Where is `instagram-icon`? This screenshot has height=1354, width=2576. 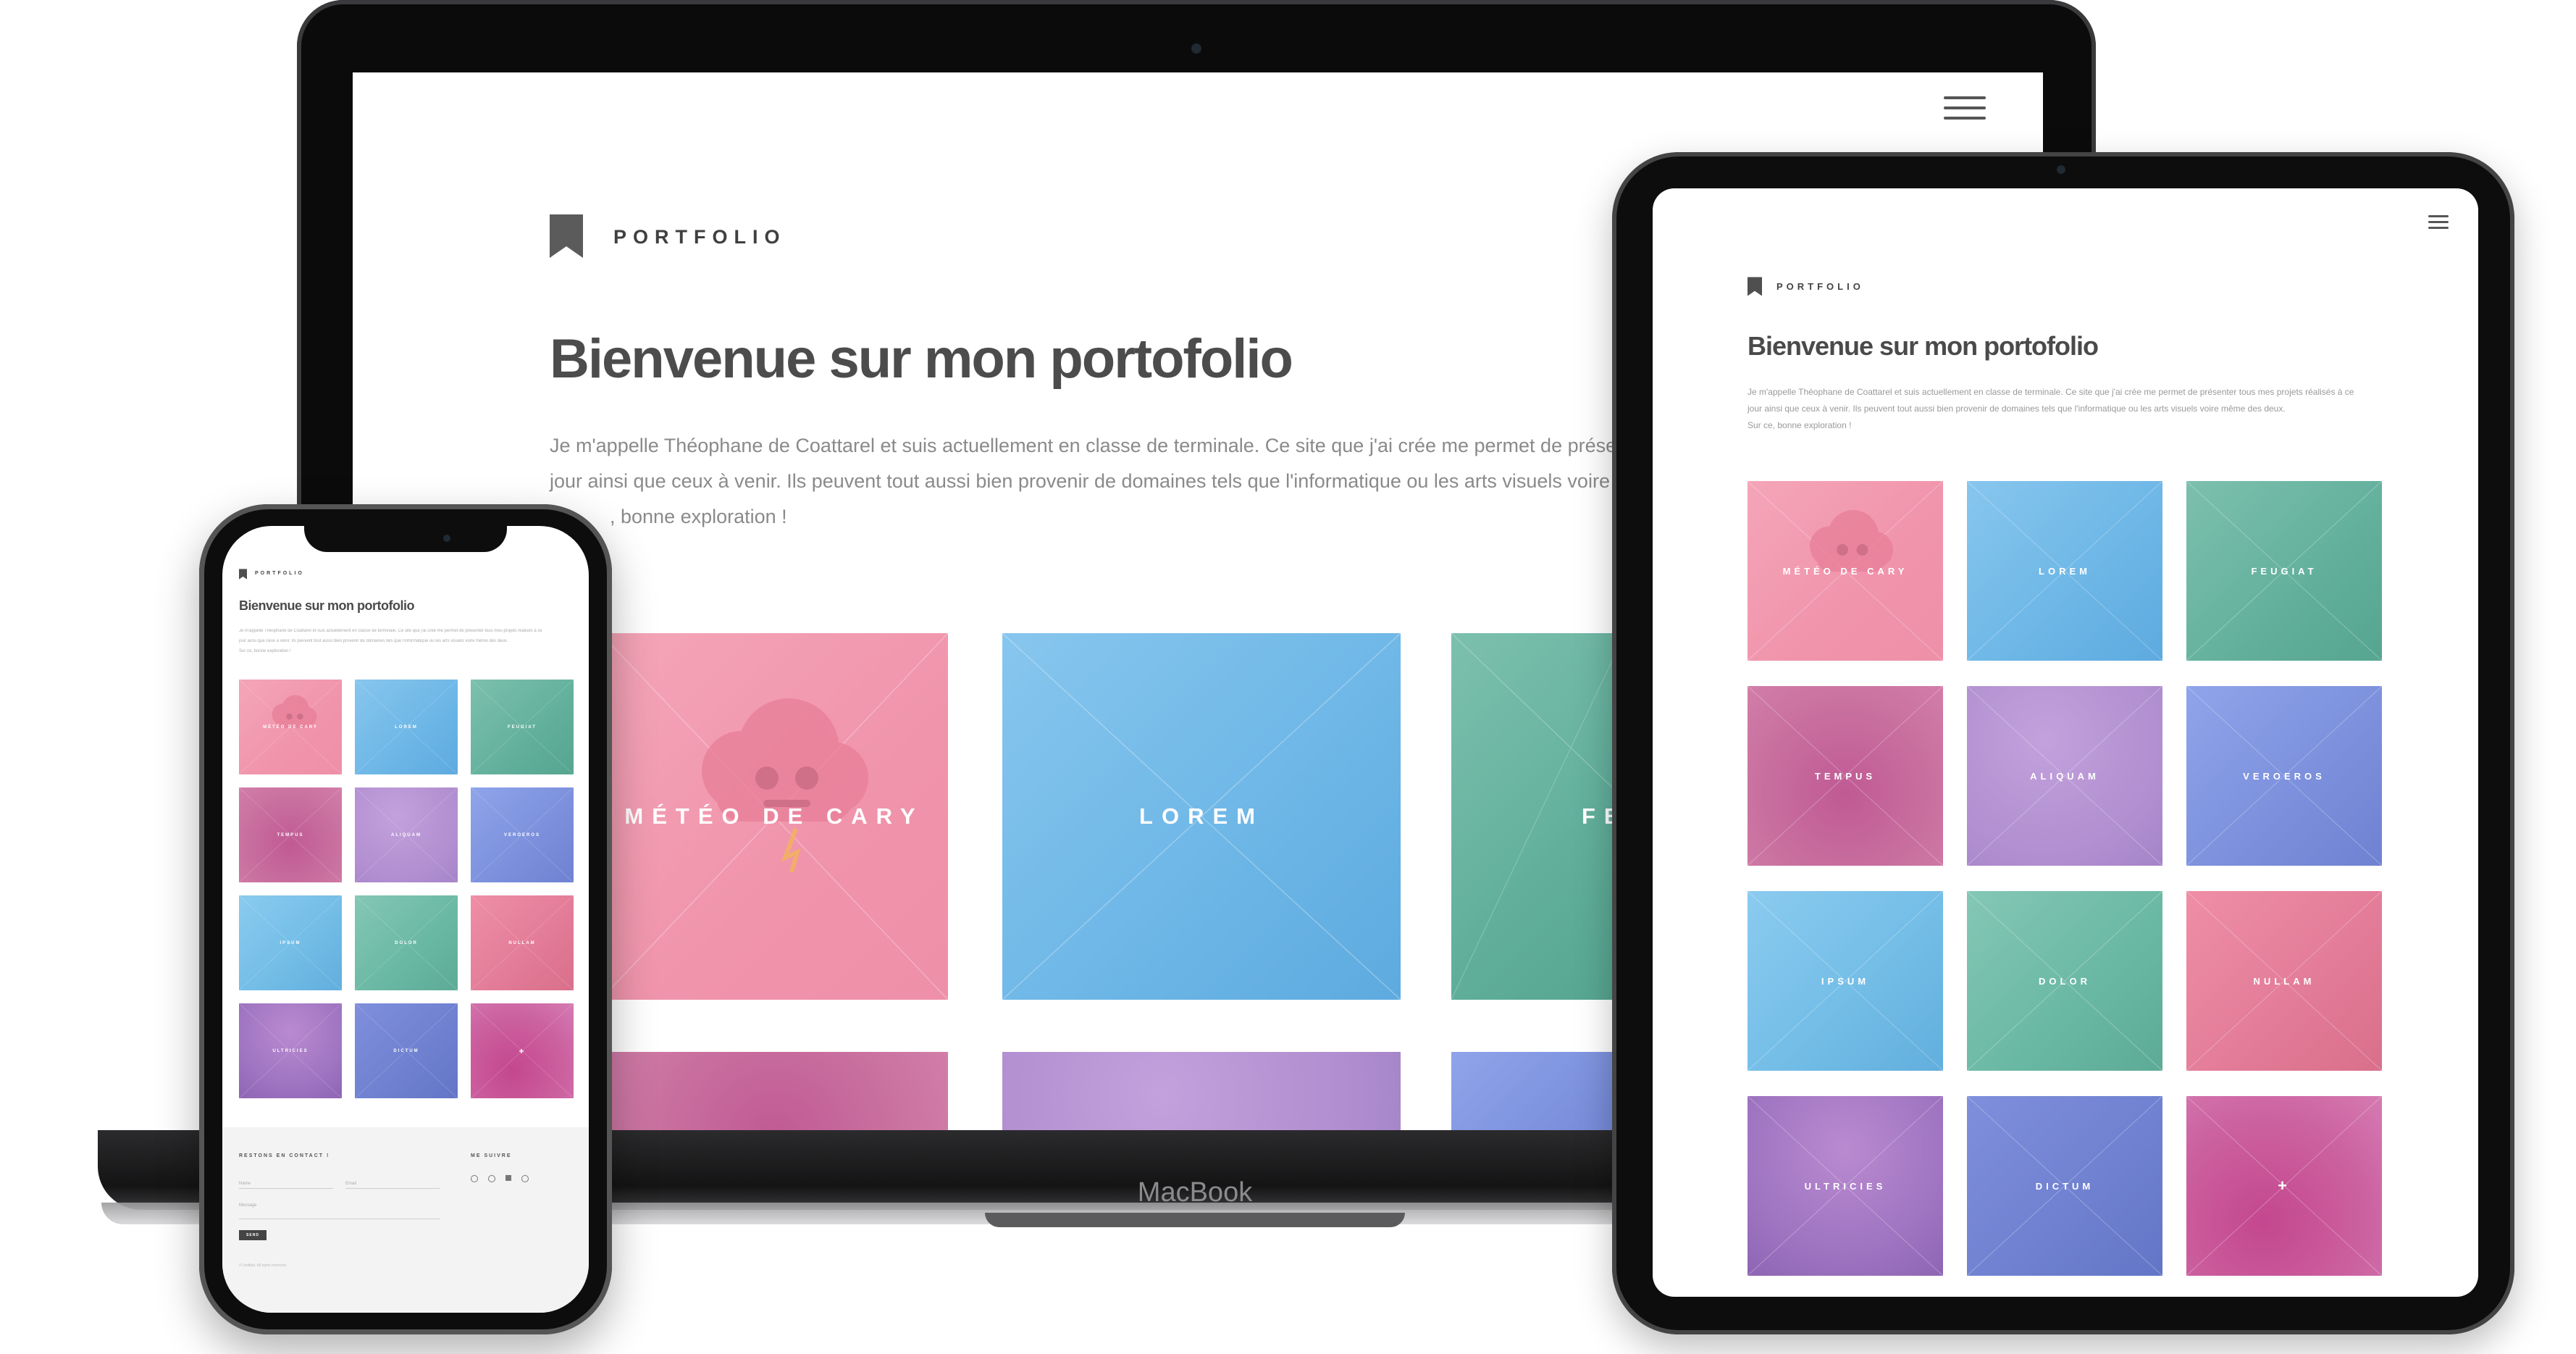 instagram-icon is located at coordinates (508, 1178).